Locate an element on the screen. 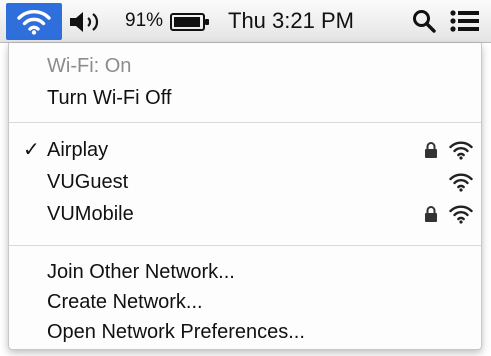  menu-bar: 91% Thu 3:21 PM is located at coordinates (245, 21).